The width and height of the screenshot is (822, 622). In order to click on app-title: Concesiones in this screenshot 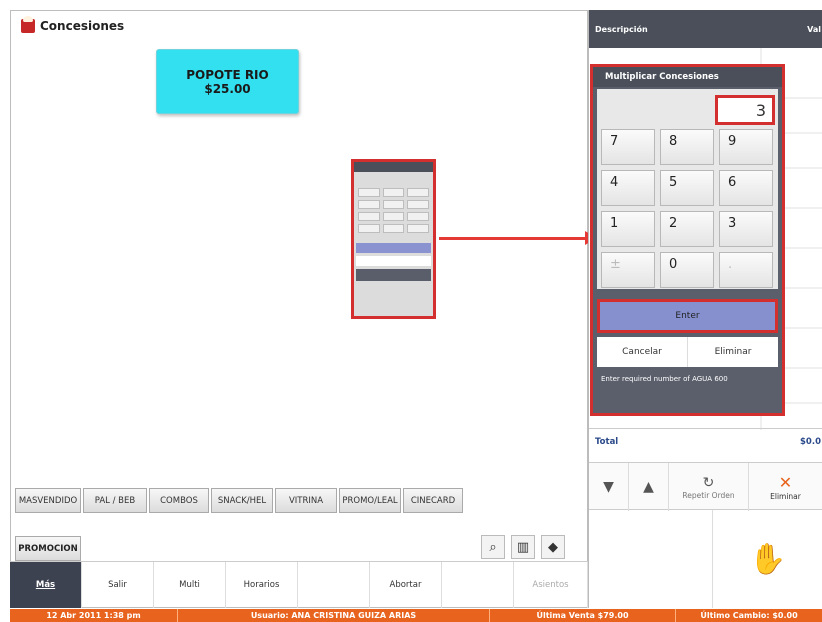, I will do `click(82, 26)`.